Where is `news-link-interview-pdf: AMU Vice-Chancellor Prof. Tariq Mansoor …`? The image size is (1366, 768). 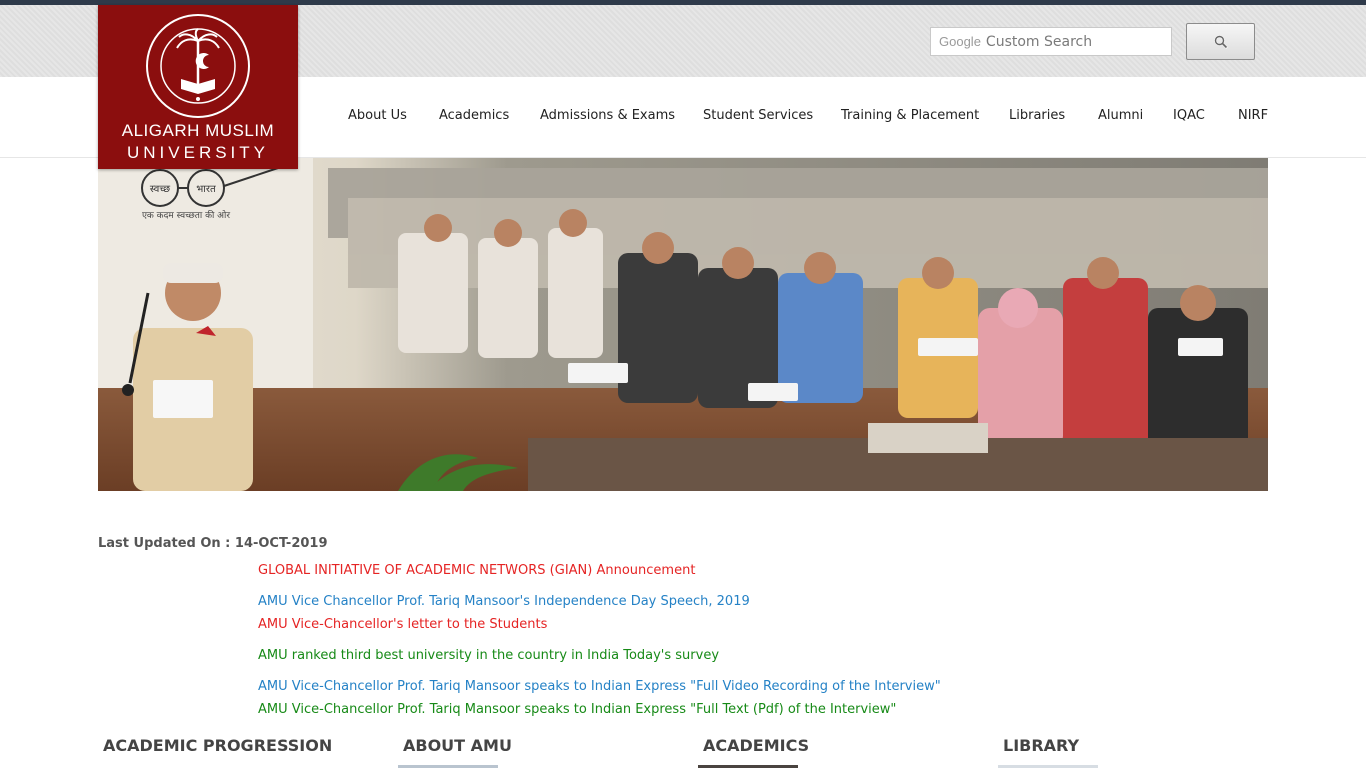
news-link-interview-pdf: AMU Vice-Chancellor Prof. Tariq Mansoor … is located at coordinates (577, 709).